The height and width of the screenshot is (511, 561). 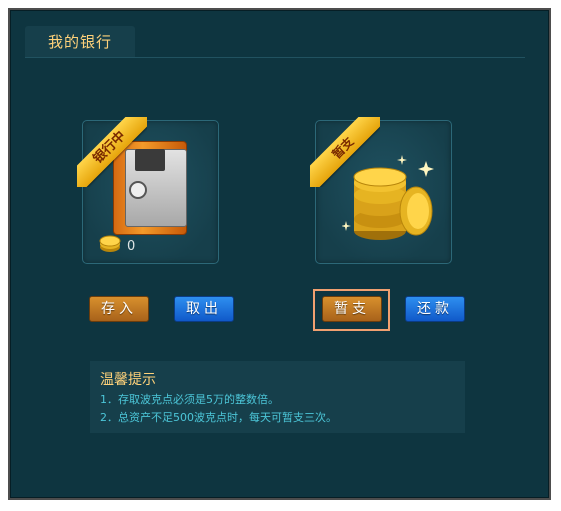 I want to click on header-tab: 我的银行, so click(x=80, y=42).